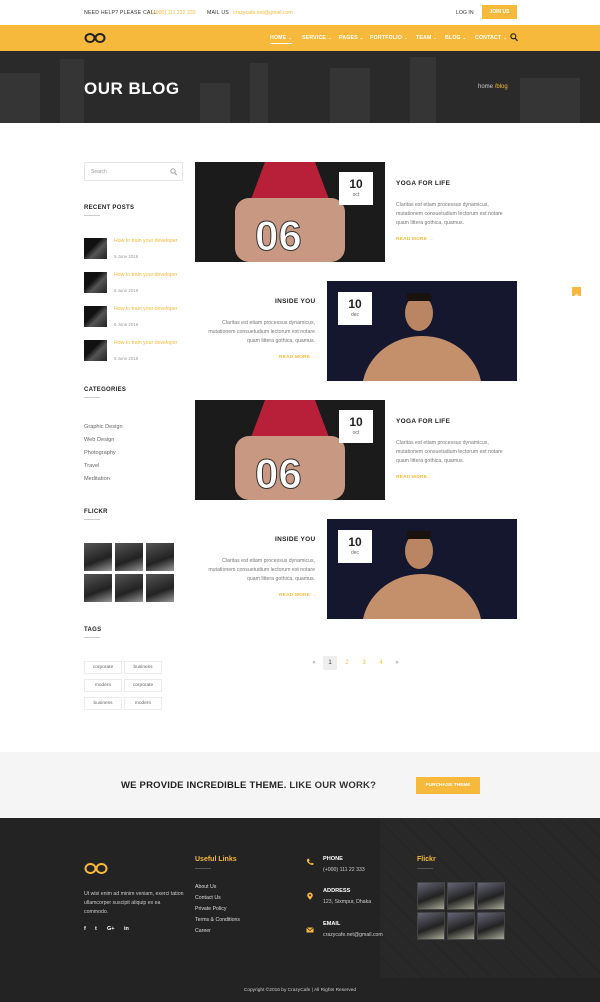  Describe the element at coordinates (485, 87) in the screenshot. I see `breadcrumb-home: home` at that location.